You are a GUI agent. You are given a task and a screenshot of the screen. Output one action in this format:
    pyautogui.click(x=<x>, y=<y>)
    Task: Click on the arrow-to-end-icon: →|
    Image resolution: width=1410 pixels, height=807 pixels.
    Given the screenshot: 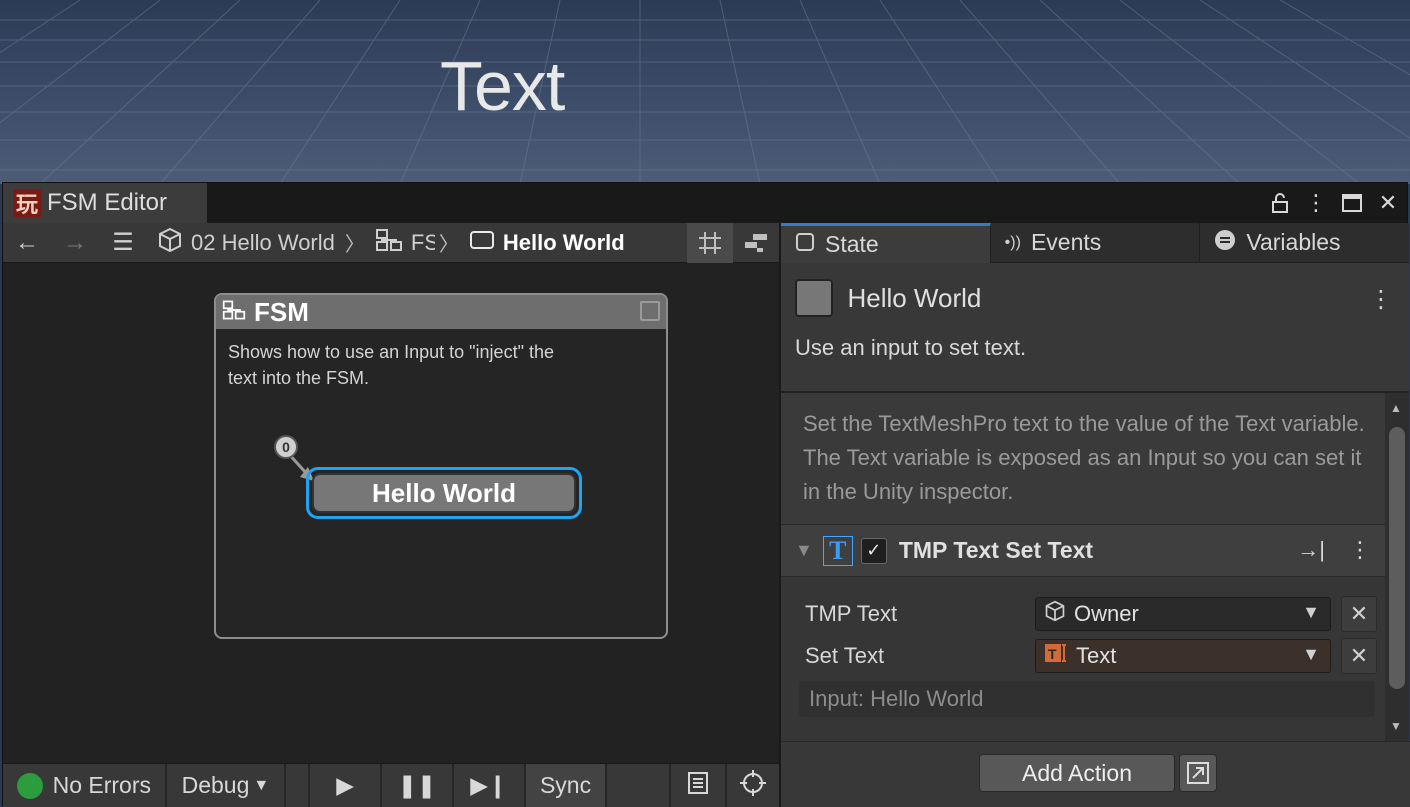 What is the action you would take?
    pyautogui.click(x=1311, y=550)
    